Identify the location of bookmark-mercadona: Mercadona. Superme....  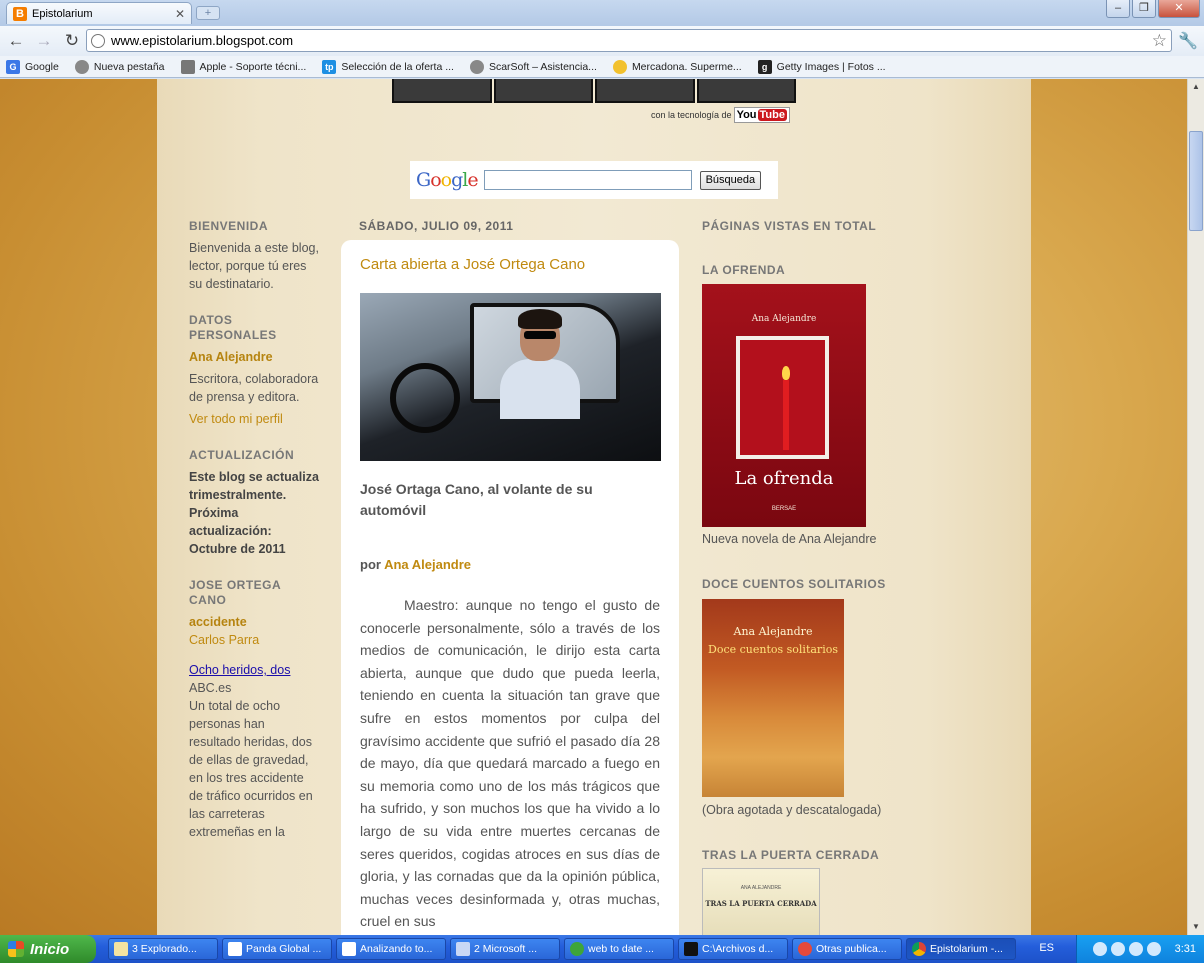
(677, 66).